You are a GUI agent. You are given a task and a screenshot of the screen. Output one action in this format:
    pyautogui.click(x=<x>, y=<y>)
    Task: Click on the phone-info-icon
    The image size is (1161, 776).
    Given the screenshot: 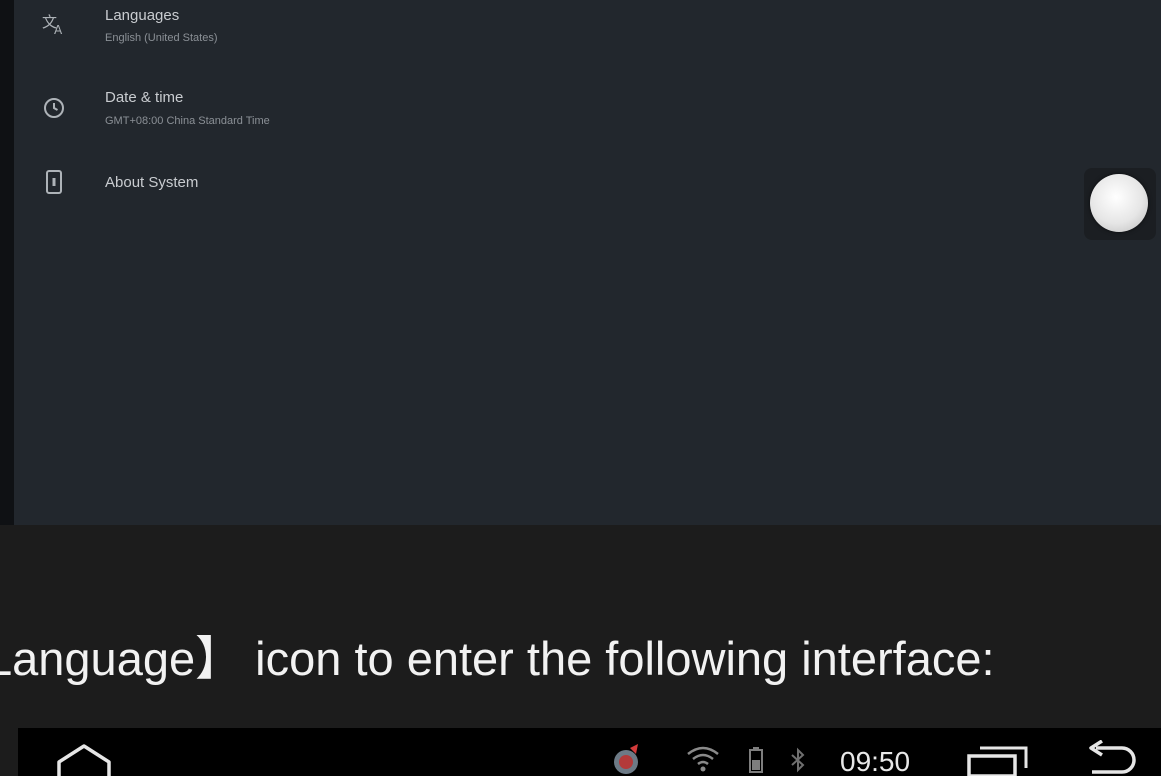 What is the action you would take?
    pyautogui.click(x=54, y=182)
    